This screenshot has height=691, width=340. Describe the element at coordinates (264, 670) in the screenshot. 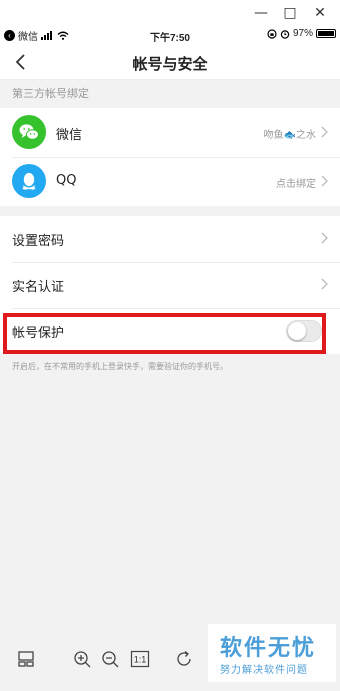

I see `watermark-subtitle: 努力解决软件问题` at that location.